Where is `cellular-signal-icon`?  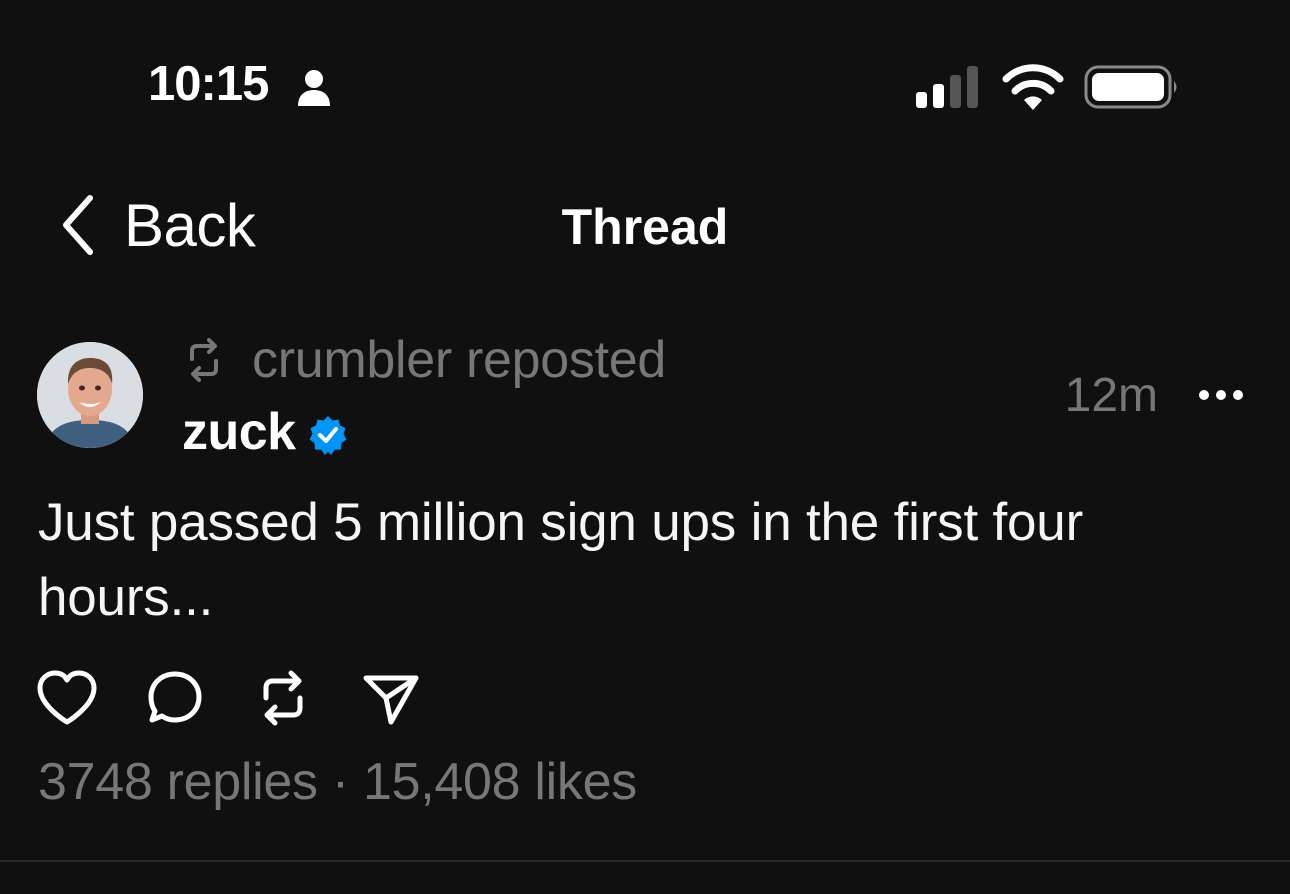 cellular-signal-icon is located at coordinates (947, 87).